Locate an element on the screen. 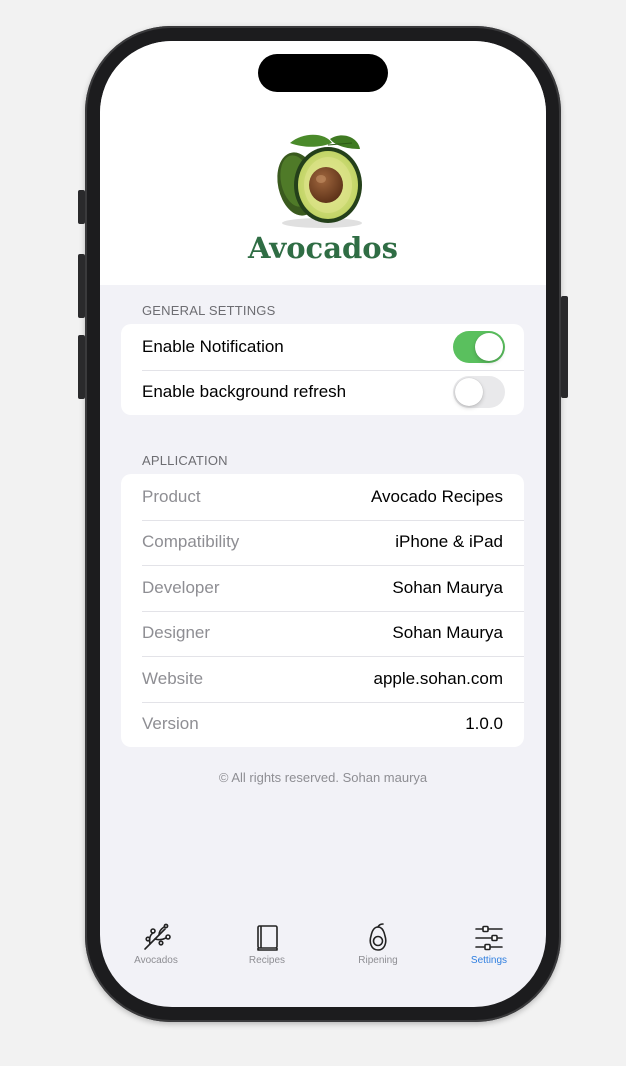 Image resolution: width=626 pixels, height=1066 pixels. enable-background-refresh-label: Enable background refresh is located at coordinates (244, 392).